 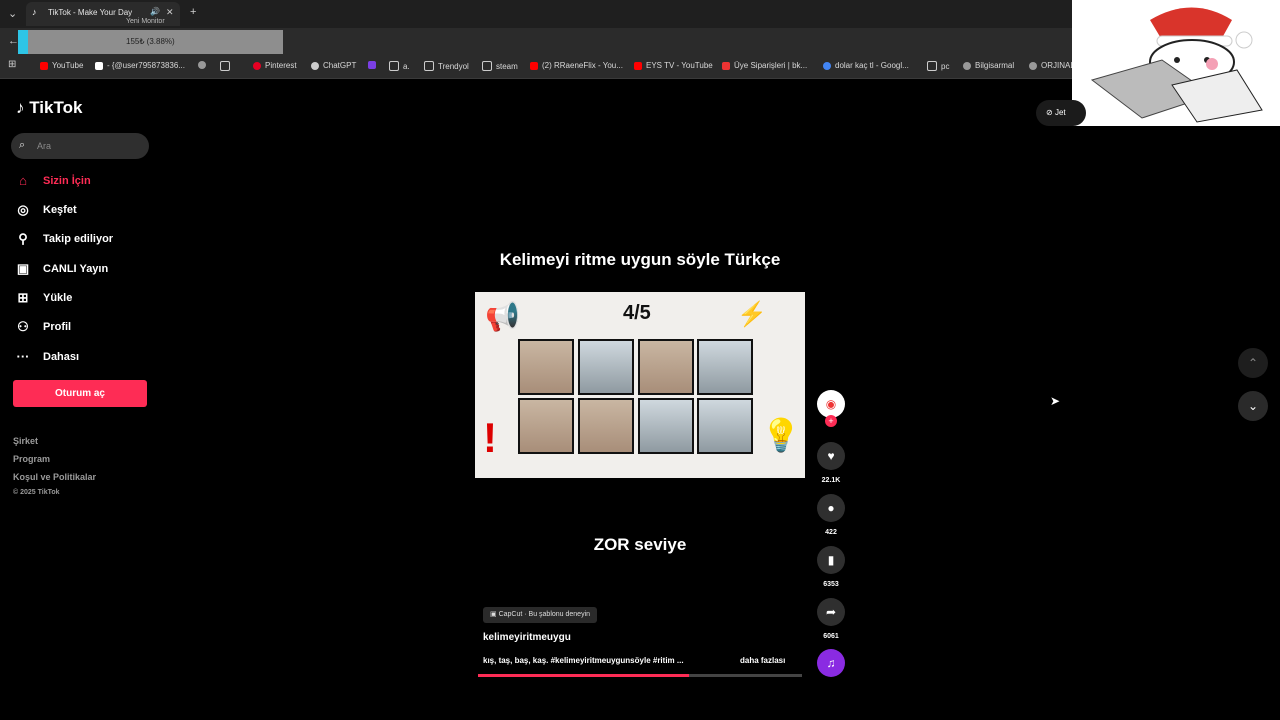 What do you see at coordinates (673, 65) in the screenshot?
I see `bookmark-eys-tv: EYS TV - YouTube` at bounding box center [673, 65].